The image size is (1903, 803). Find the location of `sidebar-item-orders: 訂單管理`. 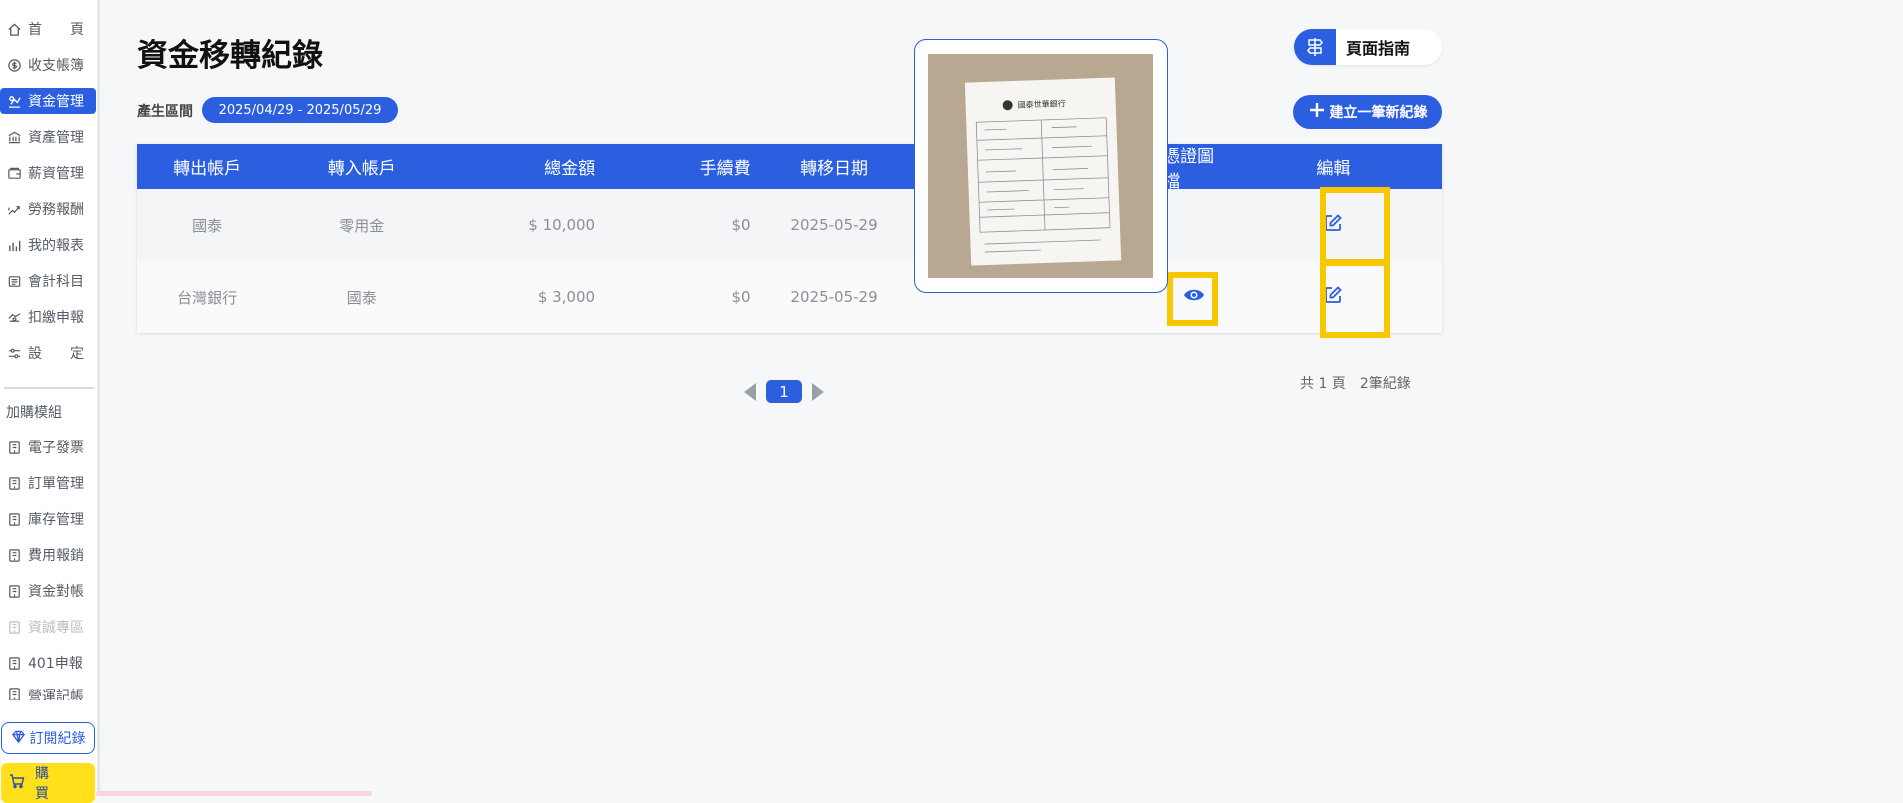

sidebar-item-orders: 訂單管理 is located at coordinates (48, 483).